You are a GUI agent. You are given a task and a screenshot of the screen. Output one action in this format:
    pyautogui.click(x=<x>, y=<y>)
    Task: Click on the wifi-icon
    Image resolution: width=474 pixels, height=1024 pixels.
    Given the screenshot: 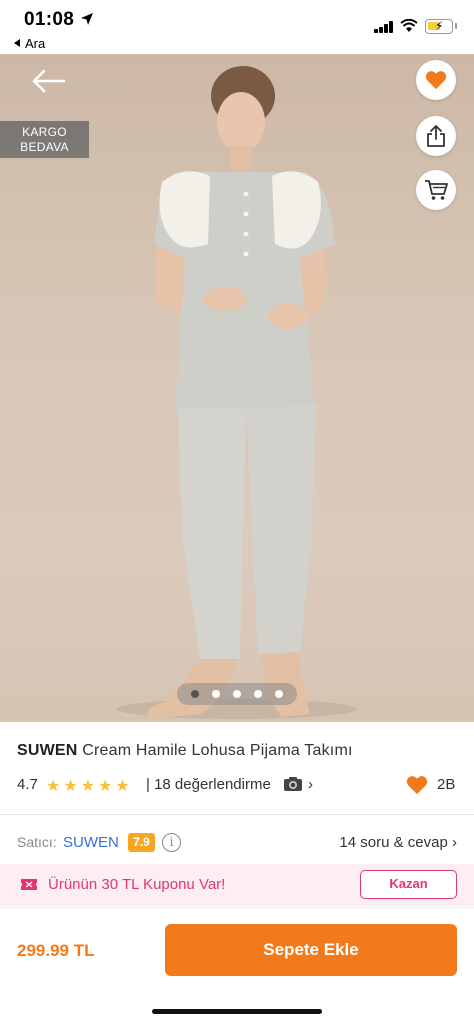 What is the action you would take?
    pyautogui.click(x=409, y=25)
    